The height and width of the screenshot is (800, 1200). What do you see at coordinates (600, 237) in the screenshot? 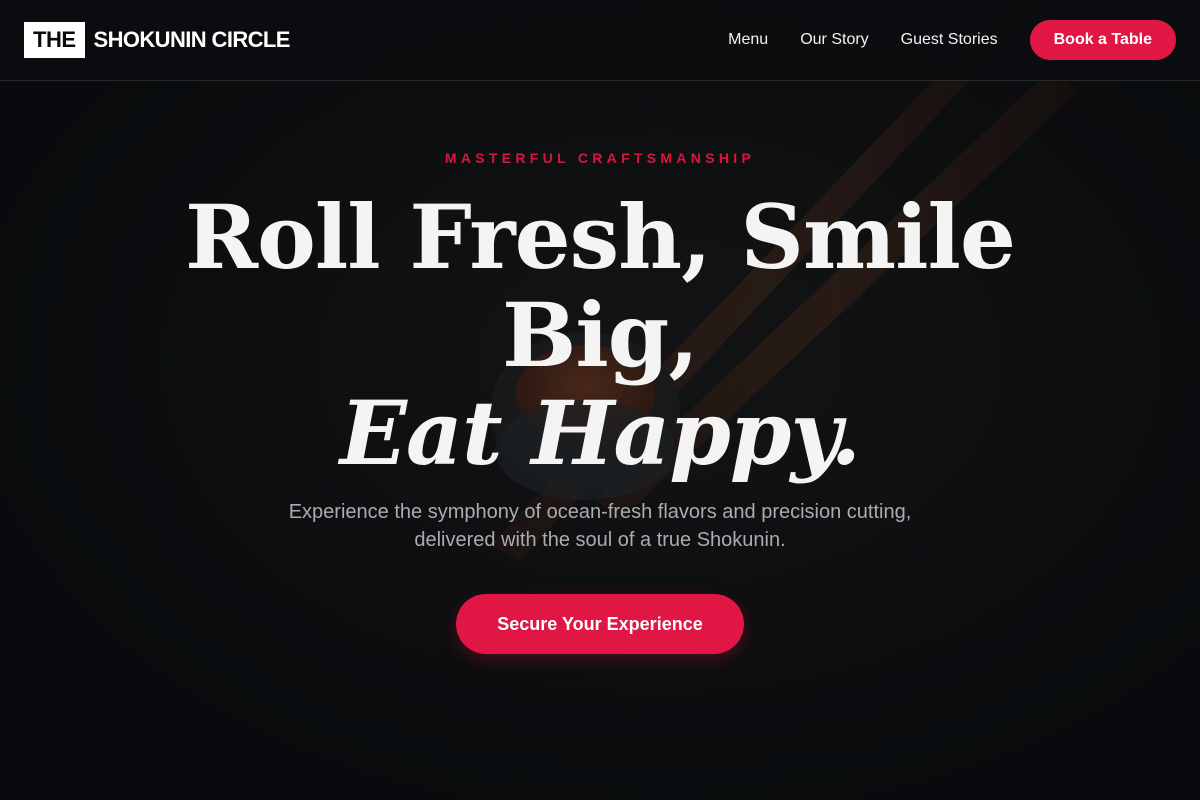
I see `headline-line-1: Roll Fresh, Smile` at bounding box center [600, 237].